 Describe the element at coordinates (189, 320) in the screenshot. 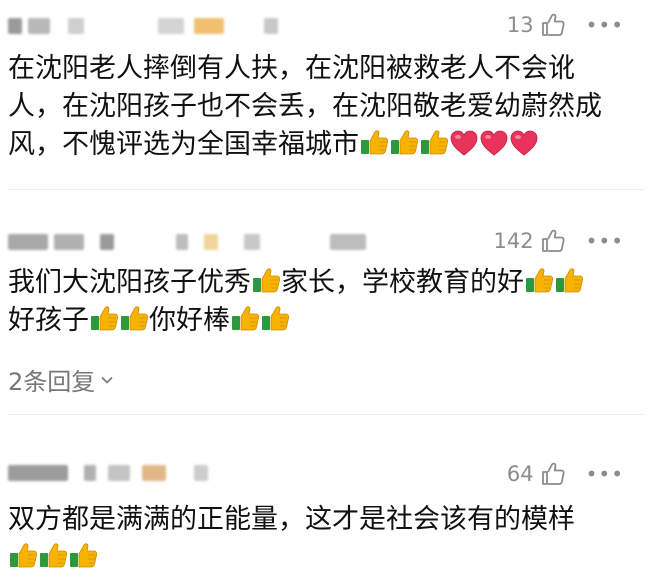

I see `comment-text-segment: 你好棒` at that location.